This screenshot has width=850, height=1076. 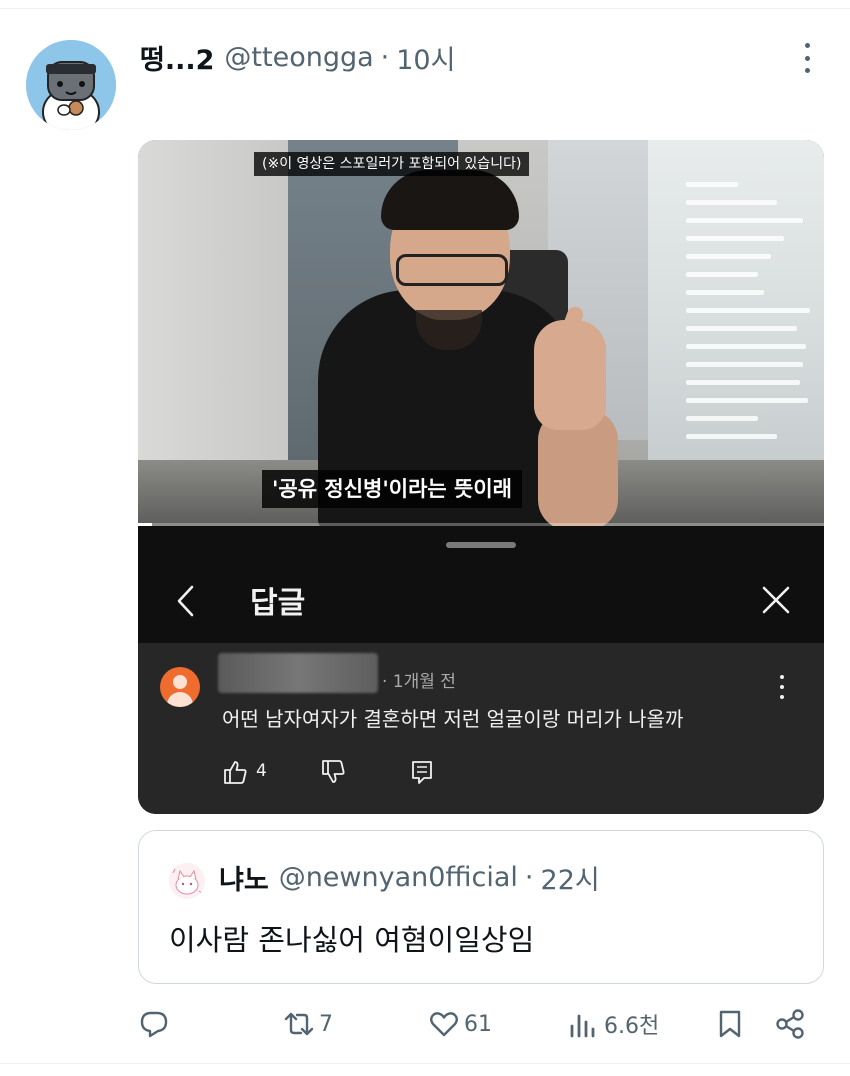 I want to click on tweet-timestamp: 10시, so click(x=425, y=57).